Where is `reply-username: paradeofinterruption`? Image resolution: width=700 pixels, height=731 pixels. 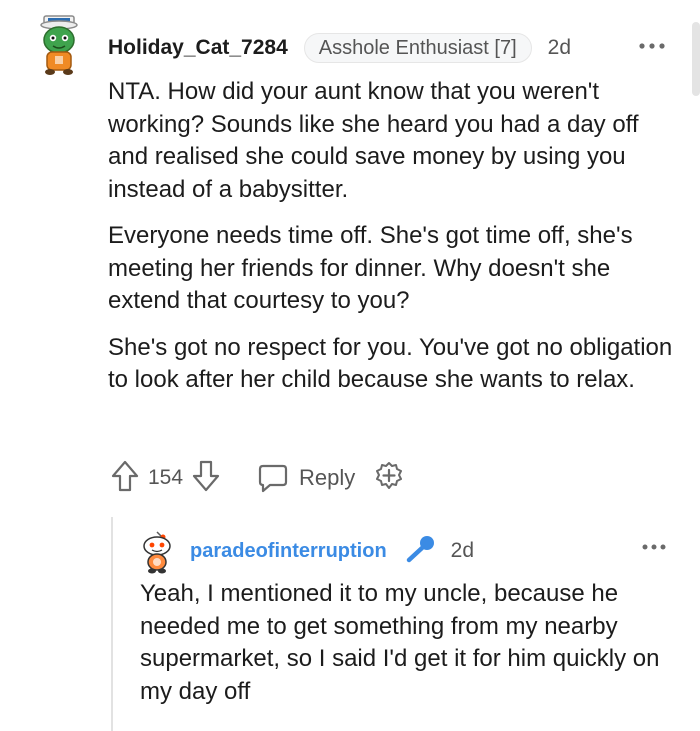 reply-username: paradeofinterruption is located at coordinates (288, 551).